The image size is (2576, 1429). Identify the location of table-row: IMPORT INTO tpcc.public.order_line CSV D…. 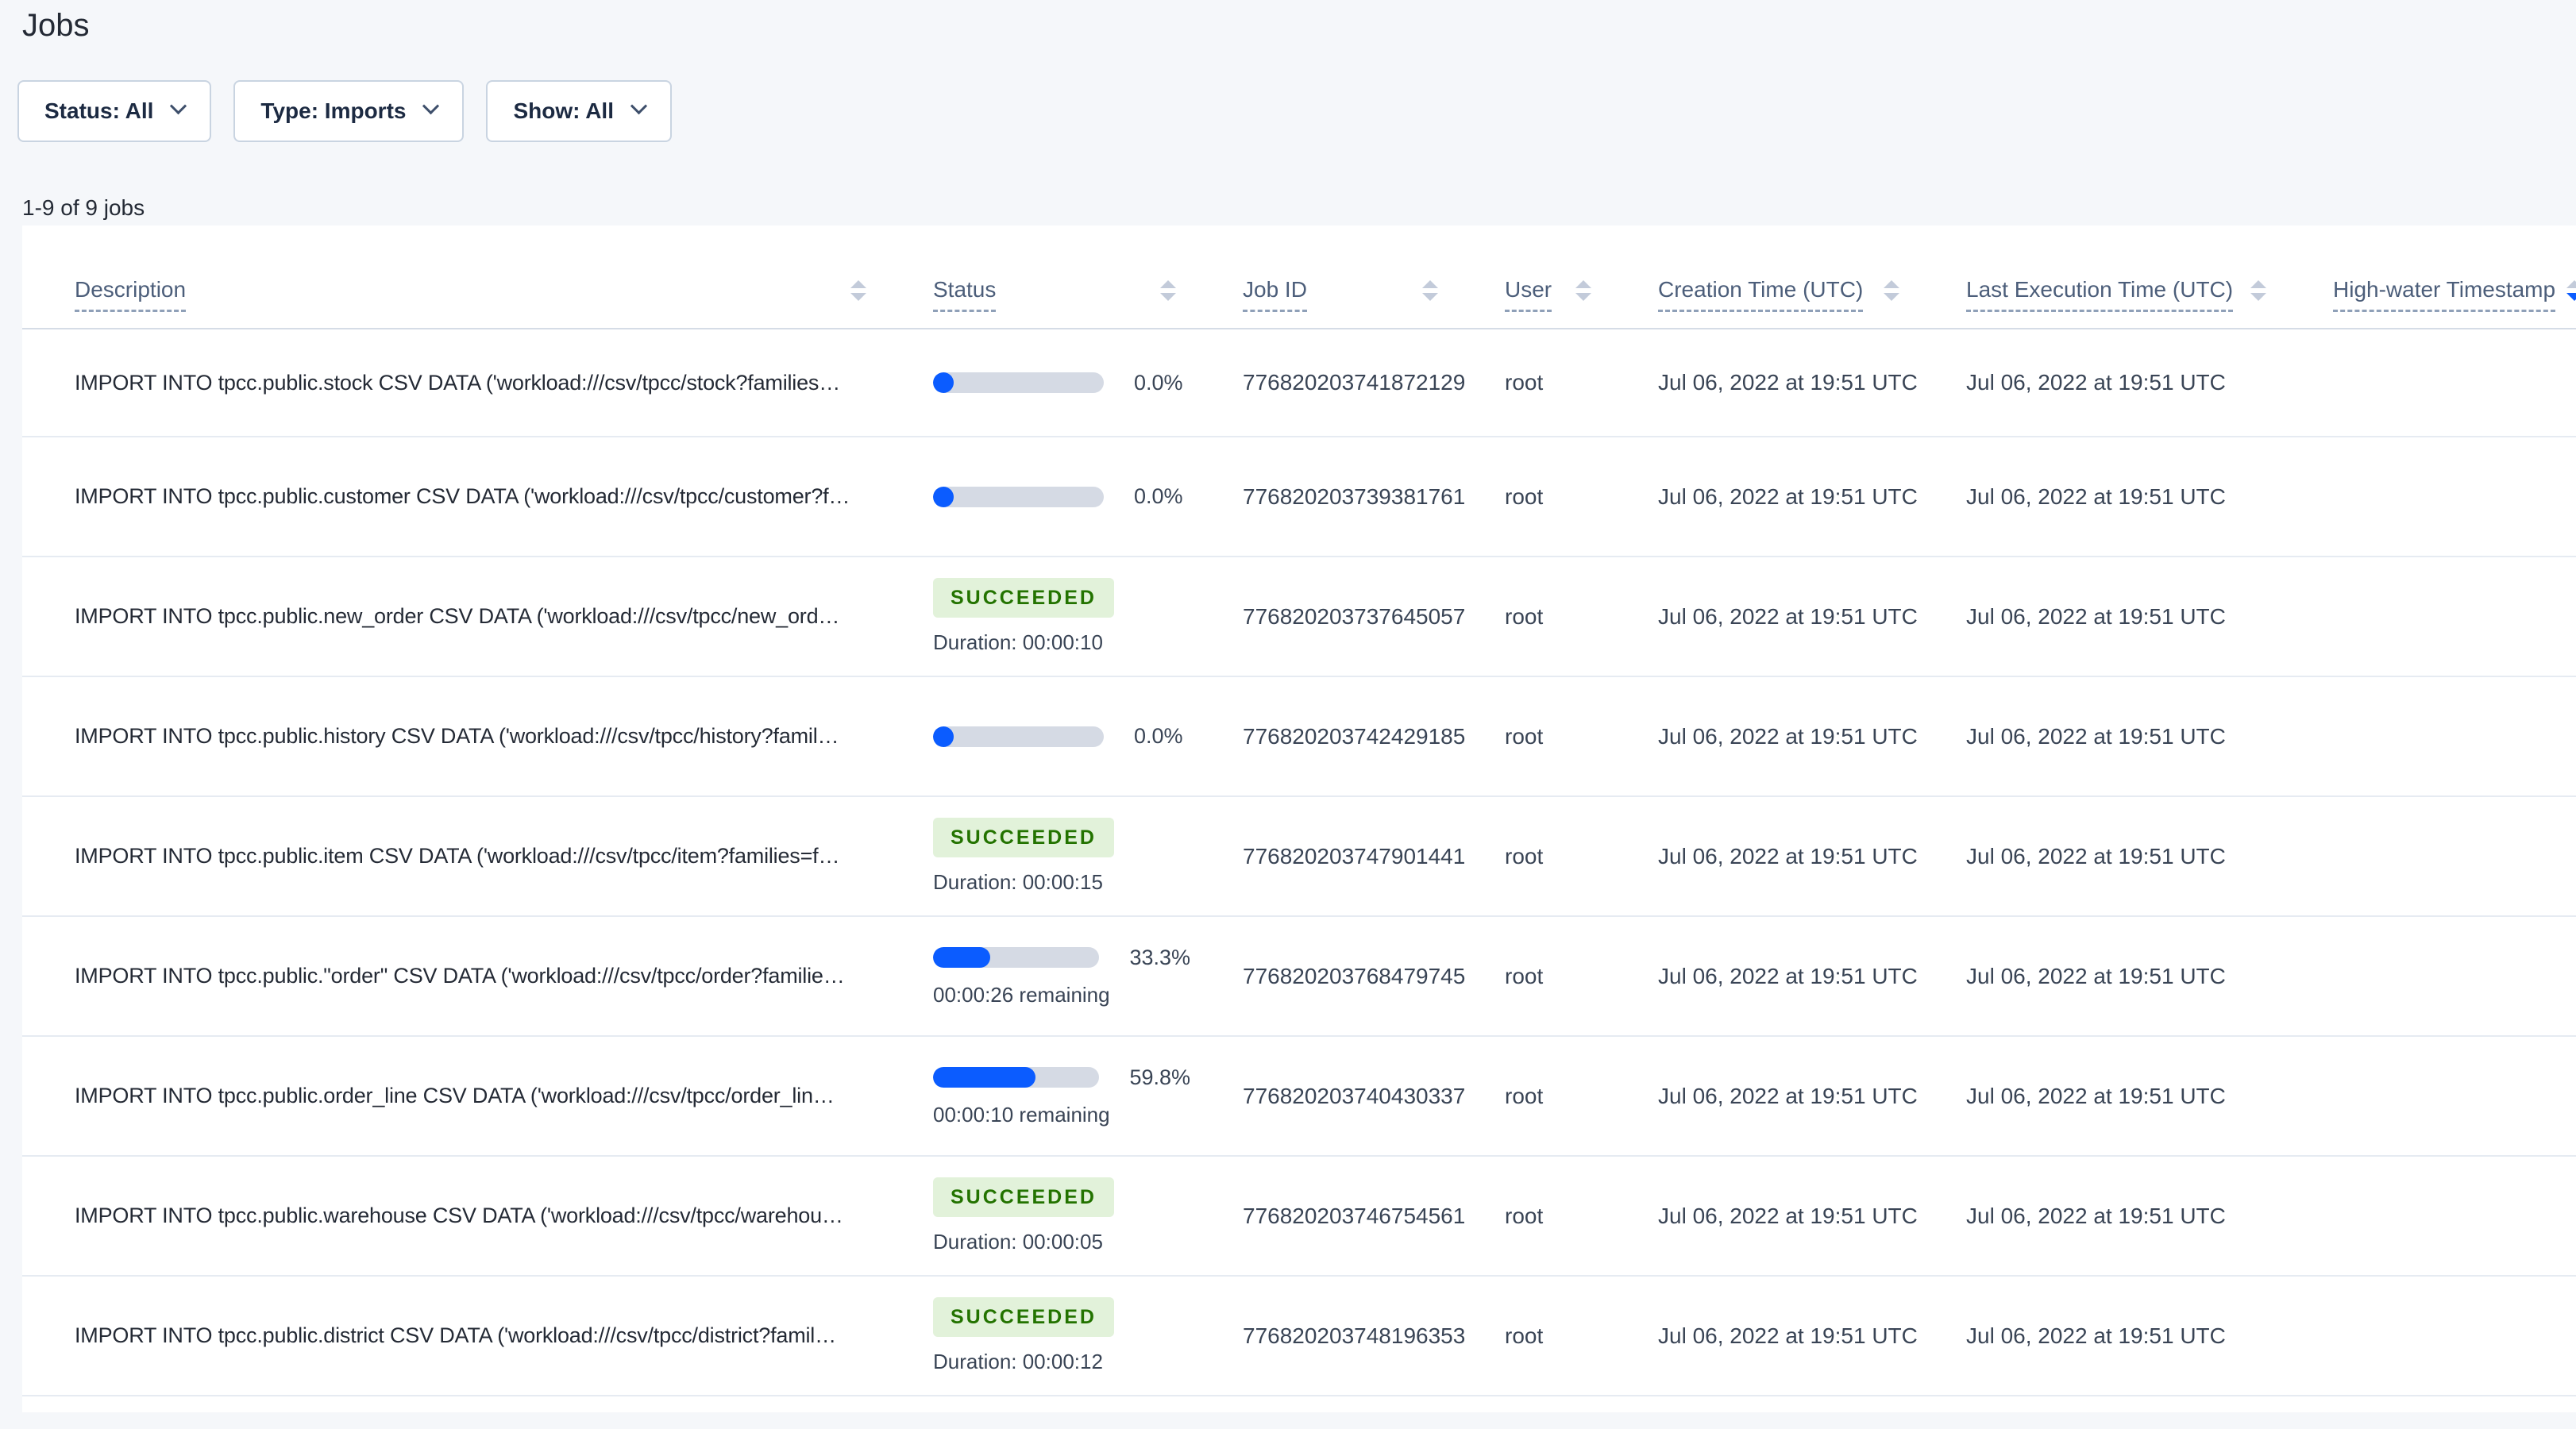
(1299, 1097).